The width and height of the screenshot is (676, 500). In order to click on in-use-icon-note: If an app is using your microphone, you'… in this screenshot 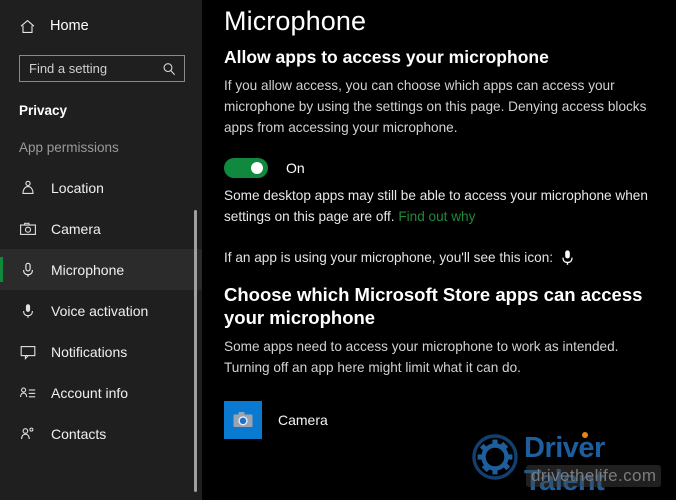, I will do `click(450, 257)`.